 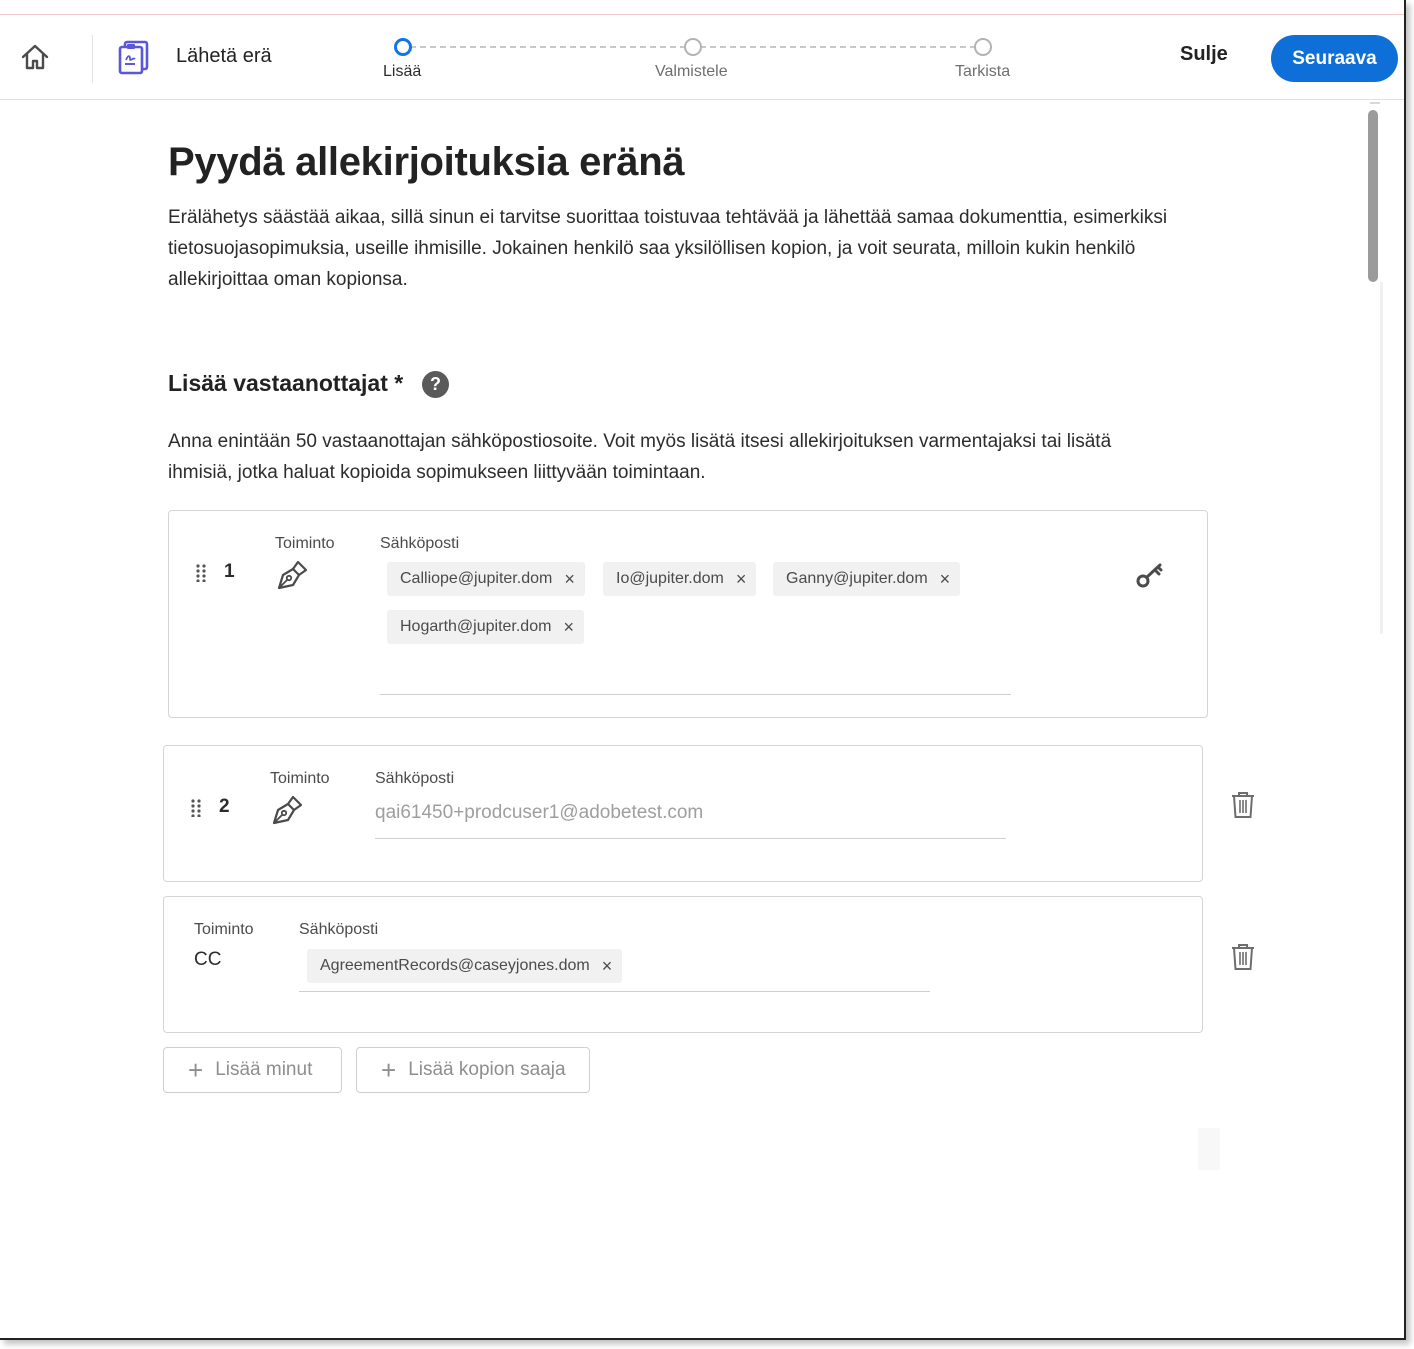 What do you see at coordinates (1204, 54) in the screenshot?
I see `close-button: Sulje` at bounding box center [1204, 54].